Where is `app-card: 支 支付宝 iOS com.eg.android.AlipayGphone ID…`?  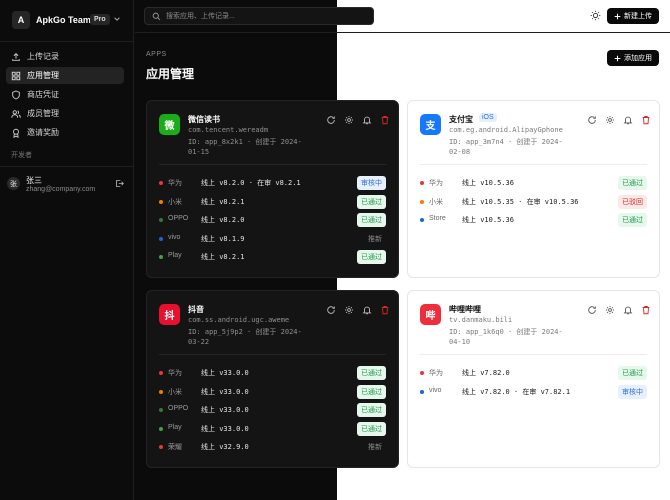
app-card: 支 支付宝 iOS com.eg.android.AlipayGphone ID… is located at coordinates (533, 189).